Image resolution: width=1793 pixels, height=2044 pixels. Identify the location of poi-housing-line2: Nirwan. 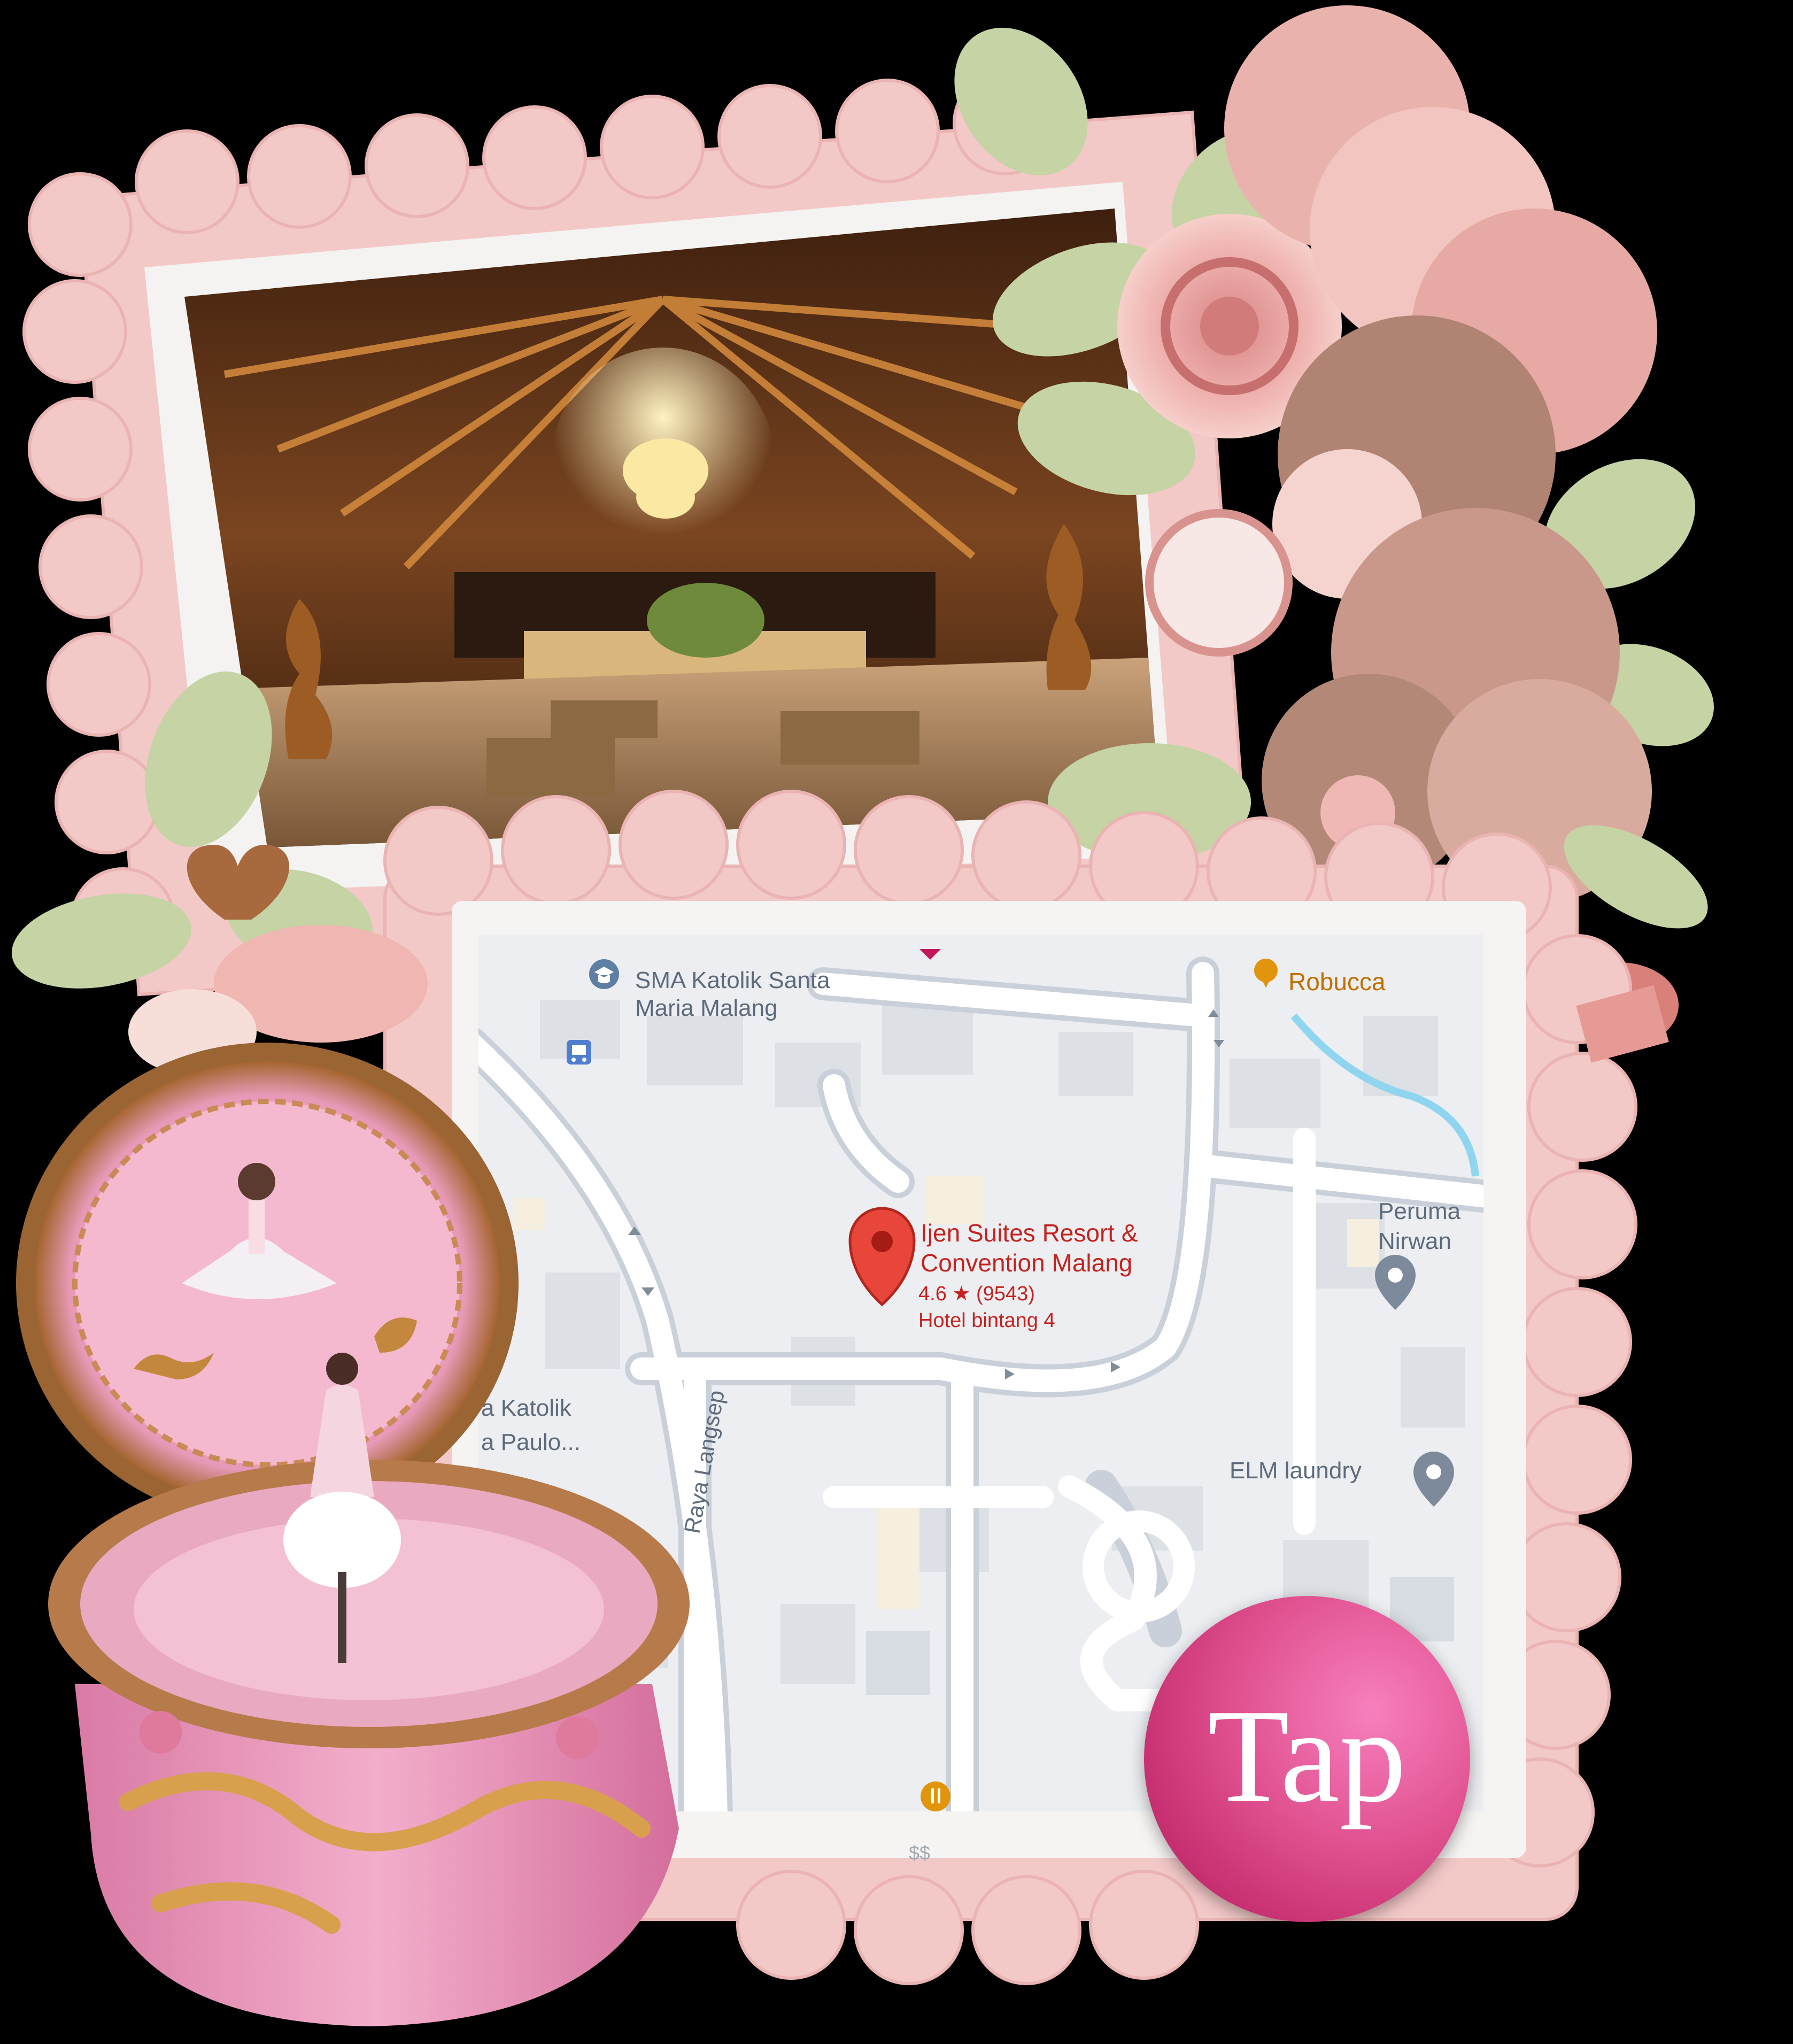
(1414, 1241).